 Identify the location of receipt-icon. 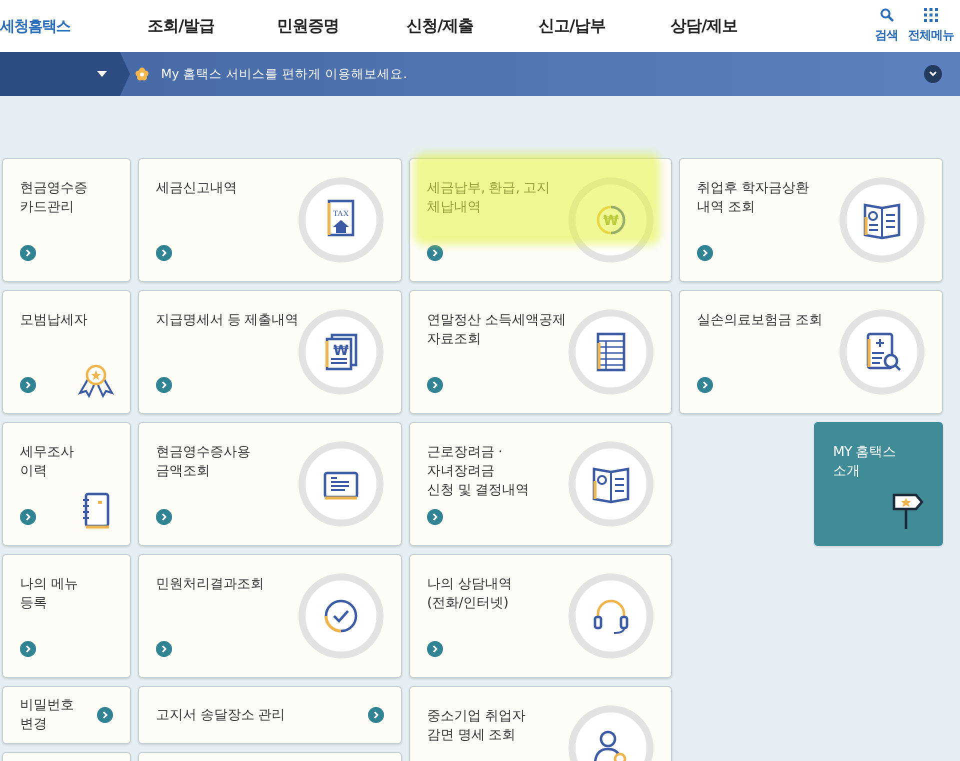
(341, 484).